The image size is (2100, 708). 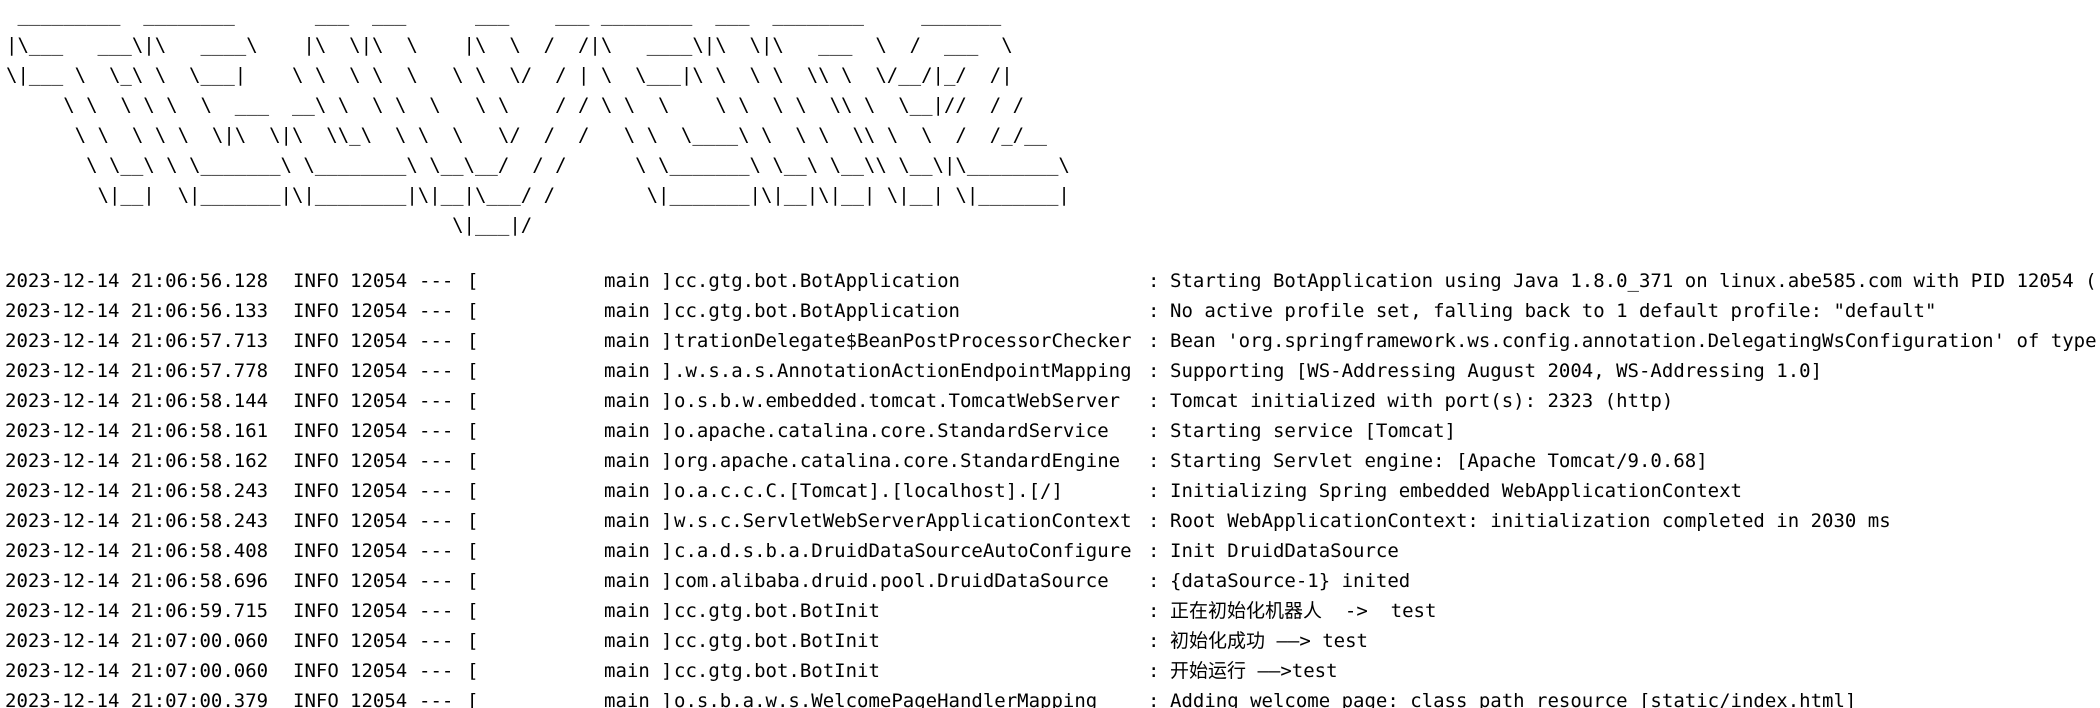 What do you see at coordinates (903, 551) in the screenshot?
I see `log-logger: c.a.d.s.b.a.DruidDataSourceAutoConfigure` at bounding box center [903, 551].